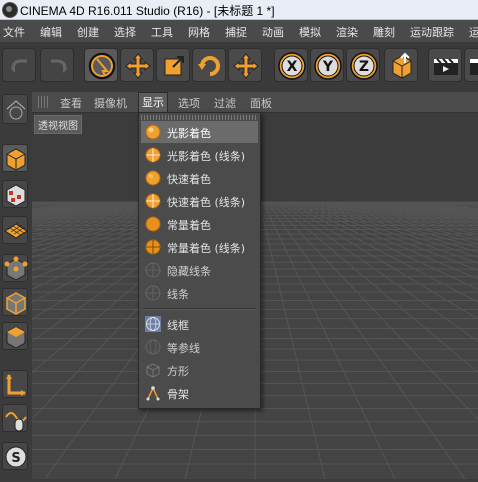 This screenshot has width=478, height=482. I want to click on model-mode-button, so click(15, 158).